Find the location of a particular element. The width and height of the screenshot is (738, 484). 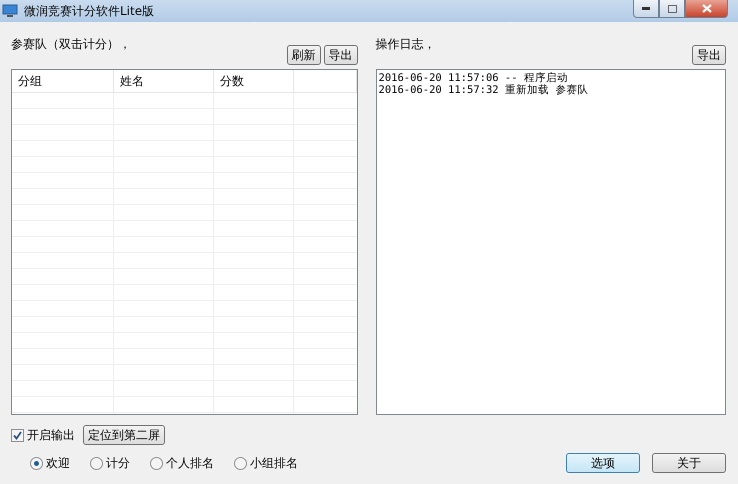

window-title: 微润竞赛计分软件Lite版 is located at coordinates (89, 11).